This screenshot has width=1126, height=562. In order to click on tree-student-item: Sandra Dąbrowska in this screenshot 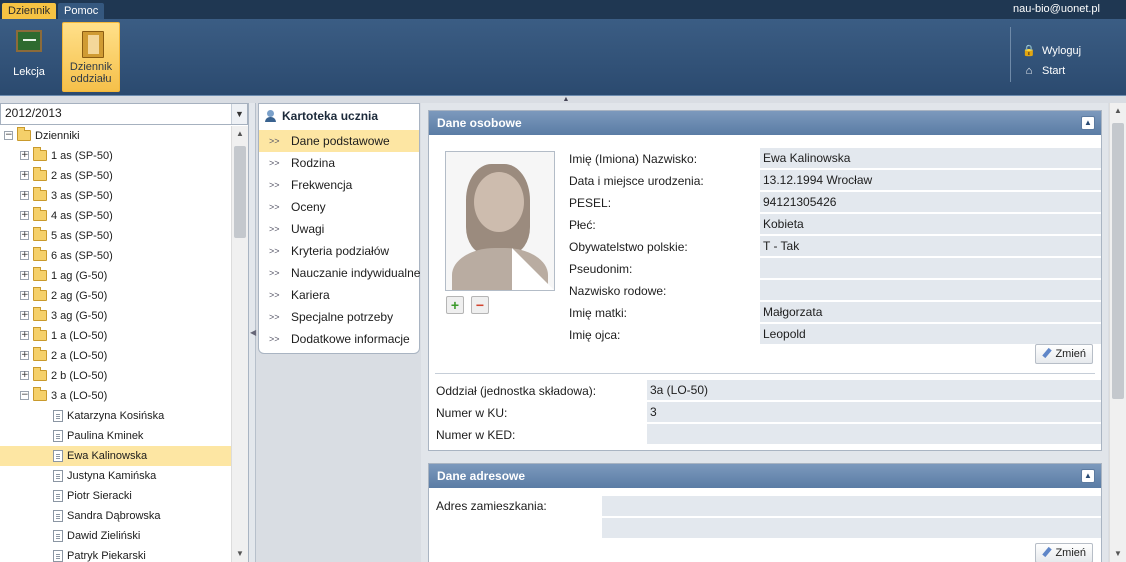, I will do `click(115, 516)`.